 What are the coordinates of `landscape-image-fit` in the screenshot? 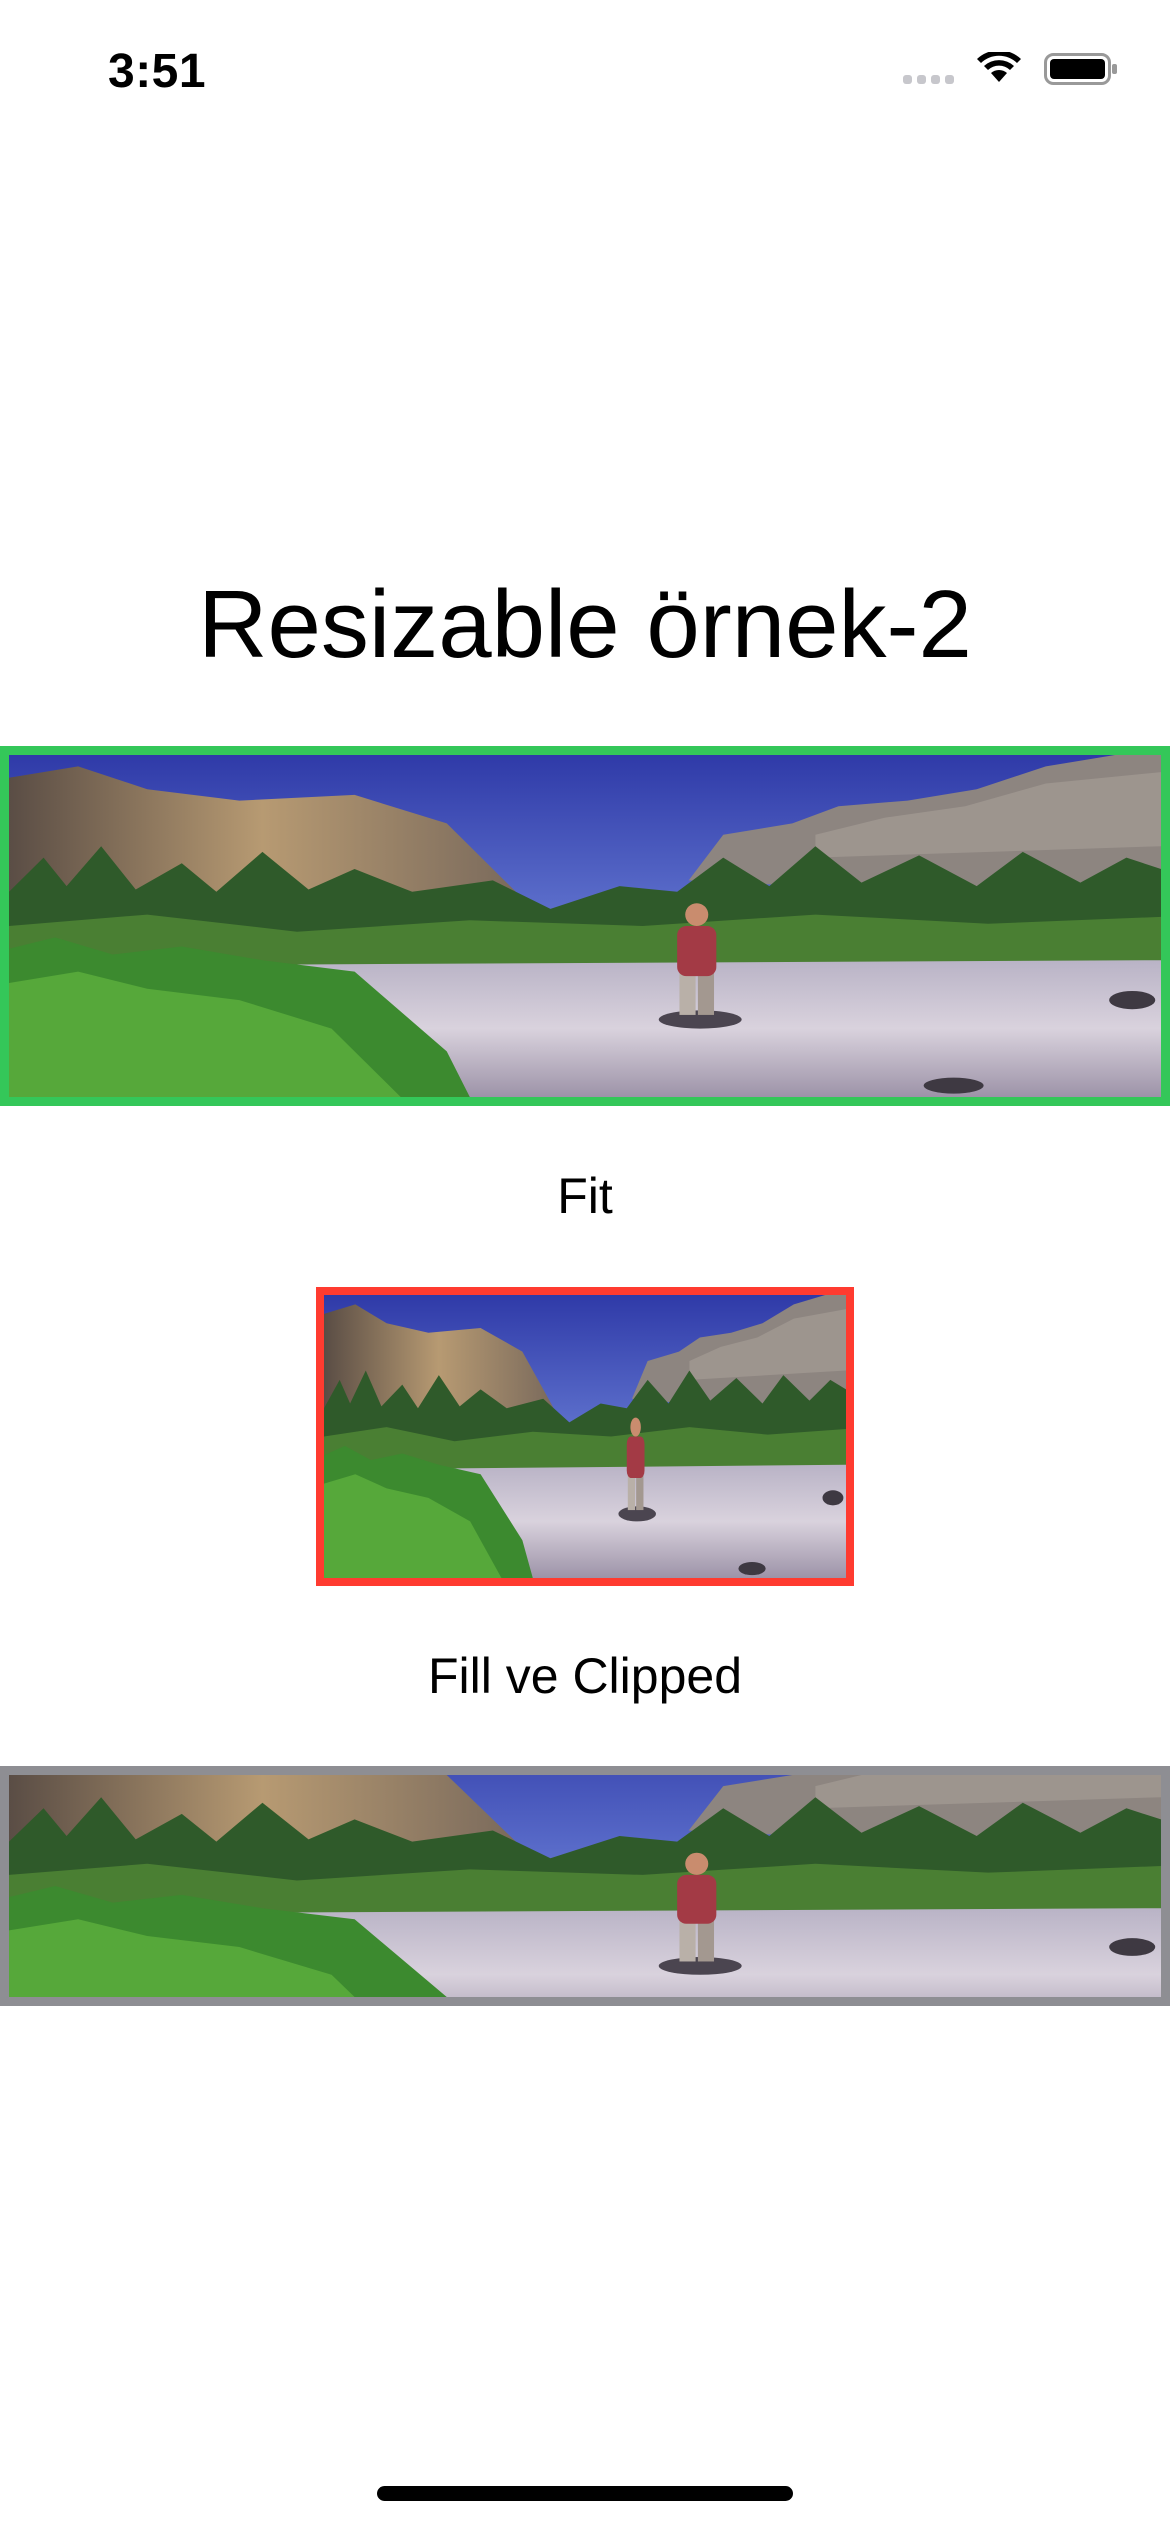 It's located at (585, 926).